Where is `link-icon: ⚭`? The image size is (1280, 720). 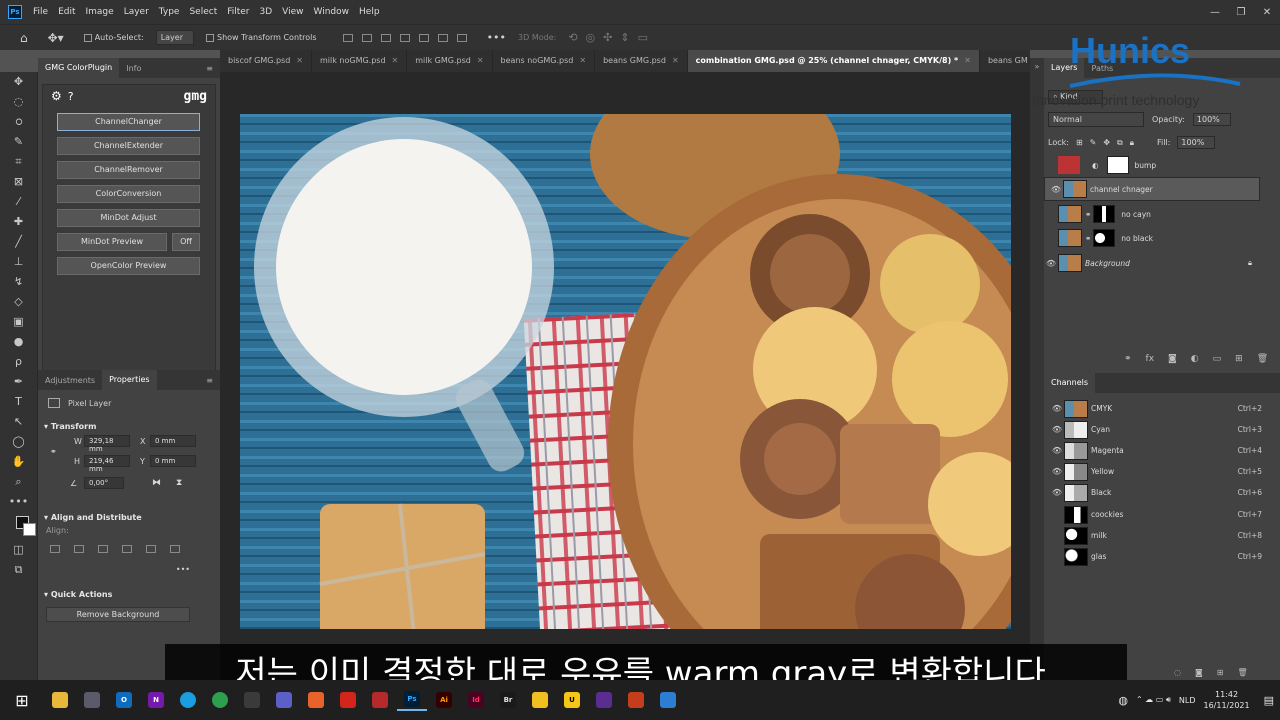
link-icon: ⚭ is located at coordinates (53, 451).